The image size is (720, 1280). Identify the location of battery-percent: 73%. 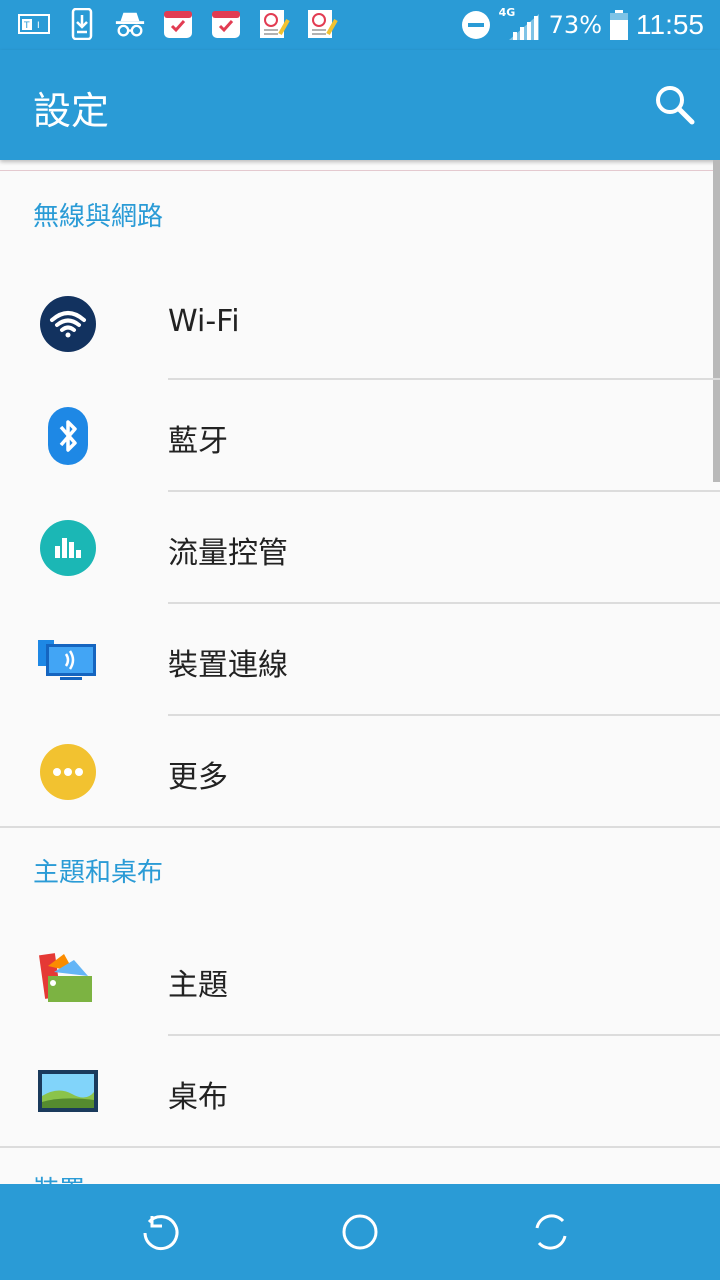
(575, 25).